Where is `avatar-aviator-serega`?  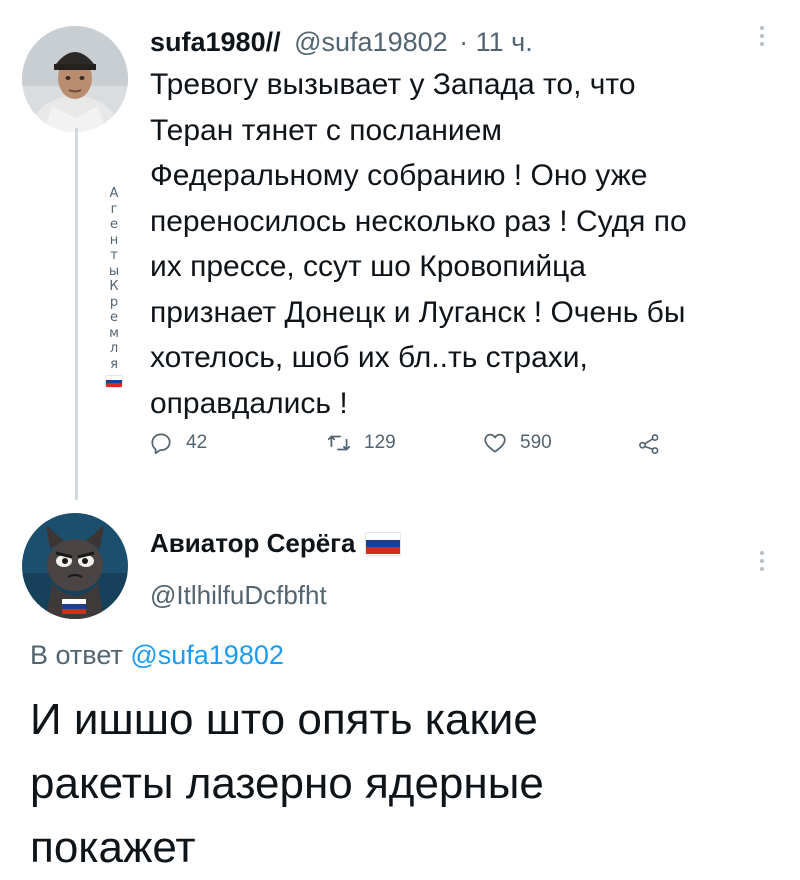
avatar-aviator-serega is located at coordinates (75, 566).